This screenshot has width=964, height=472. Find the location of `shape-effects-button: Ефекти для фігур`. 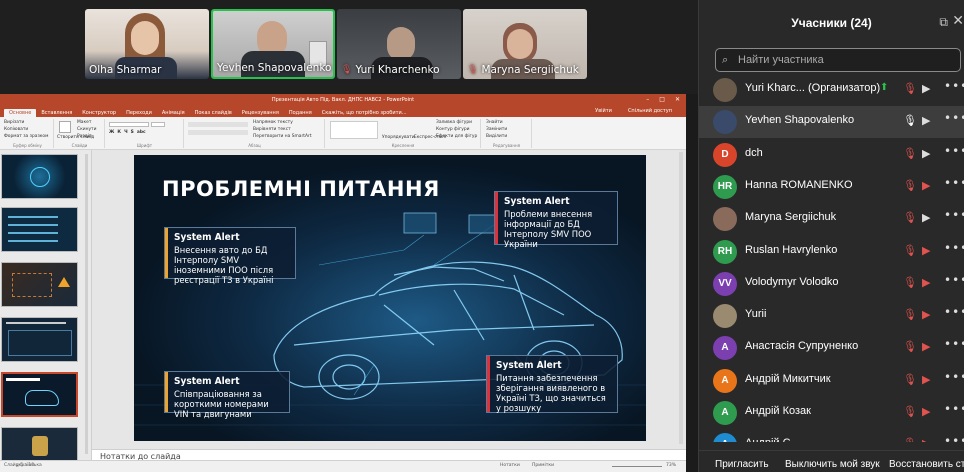

shape-effects-button: Ефекти для фігур is located at coordinates (456, 136).